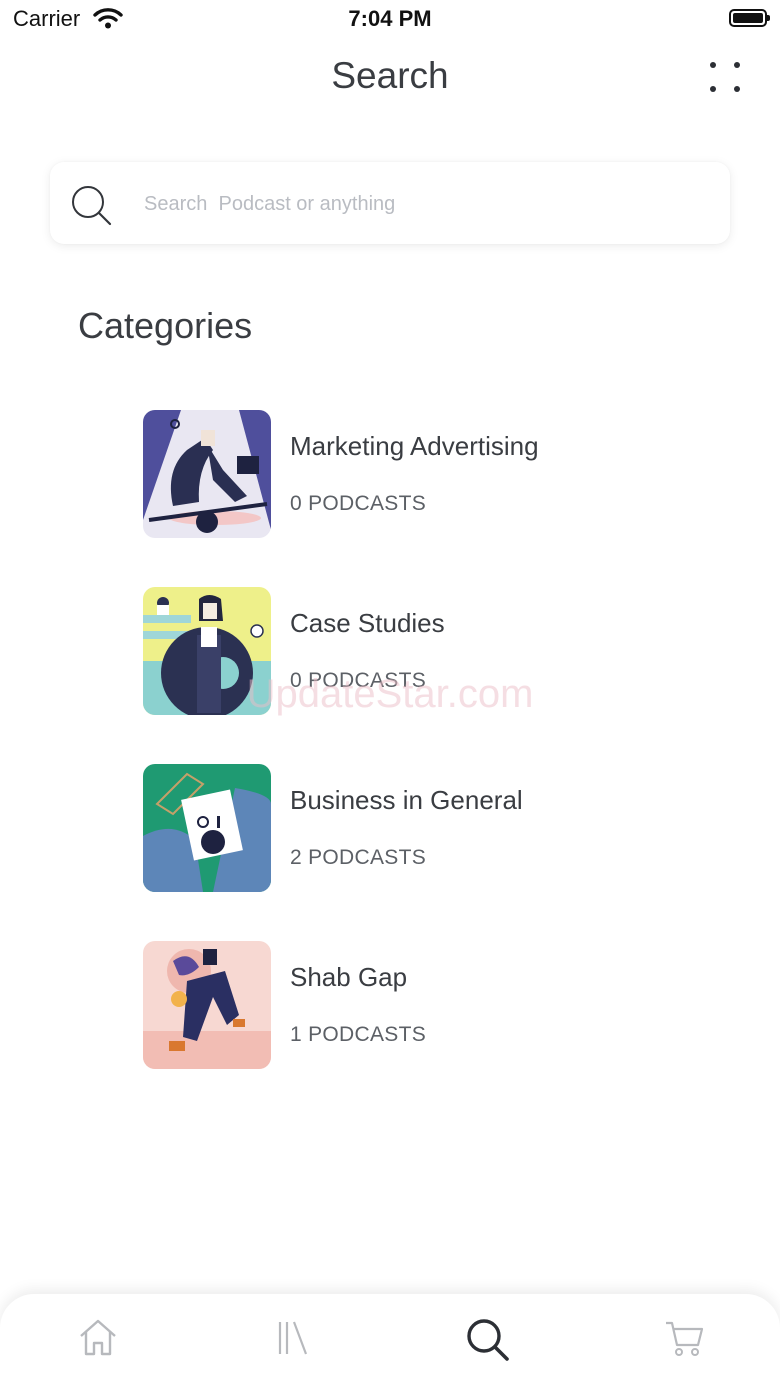 The width and height of the screenshot is (780, 1387). I want to click on search-bar, so click(390, 203).